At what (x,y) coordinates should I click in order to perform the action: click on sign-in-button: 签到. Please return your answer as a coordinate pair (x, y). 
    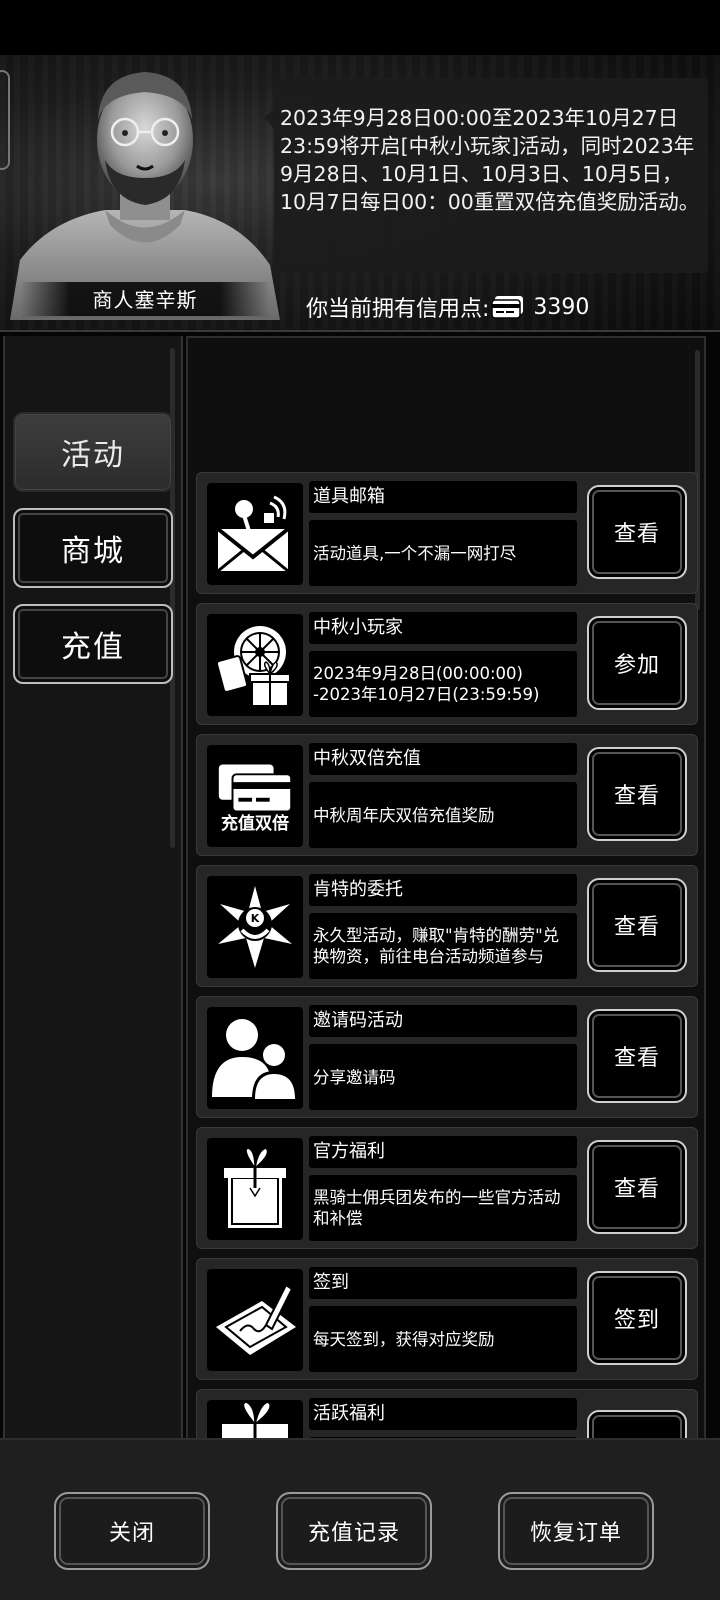
    Looking at the image, I should click on (637, 1318).